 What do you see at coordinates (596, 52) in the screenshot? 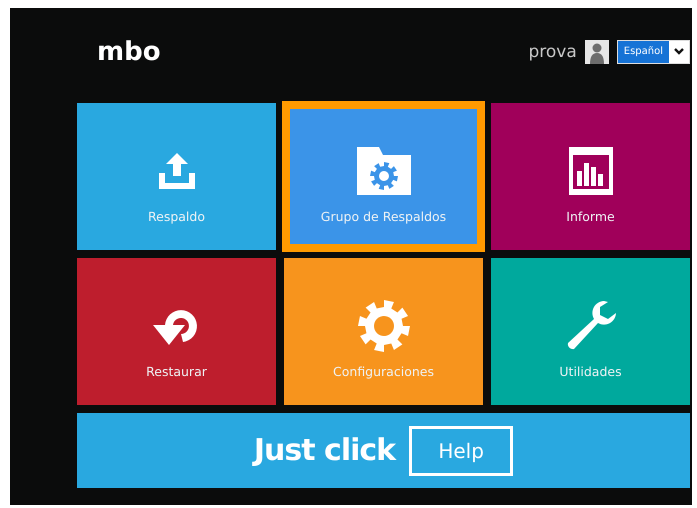
I see `avatar-icon` at bounding box center [596, 52].